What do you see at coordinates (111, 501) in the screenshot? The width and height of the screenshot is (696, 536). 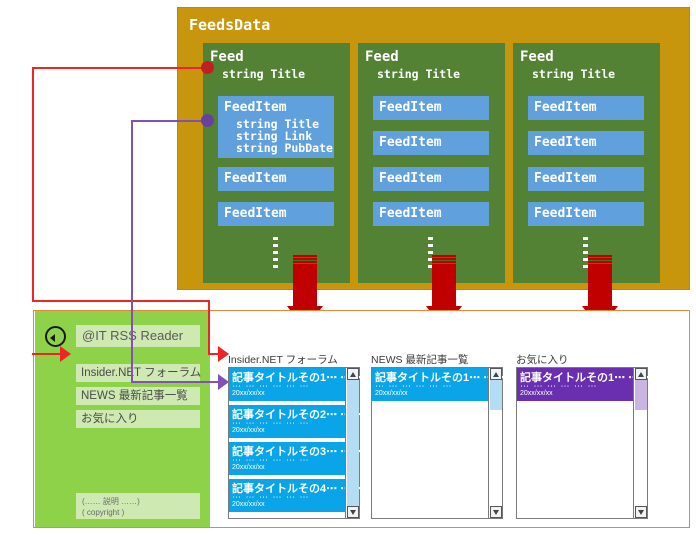 I see `sidebar-footer-description: (…… 説明 ……)` at bounding box center [111, 501].